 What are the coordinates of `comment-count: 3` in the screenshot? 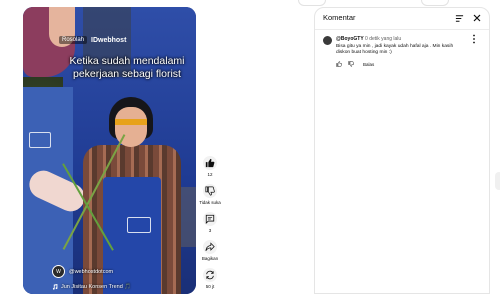 It's located at (210, 230).